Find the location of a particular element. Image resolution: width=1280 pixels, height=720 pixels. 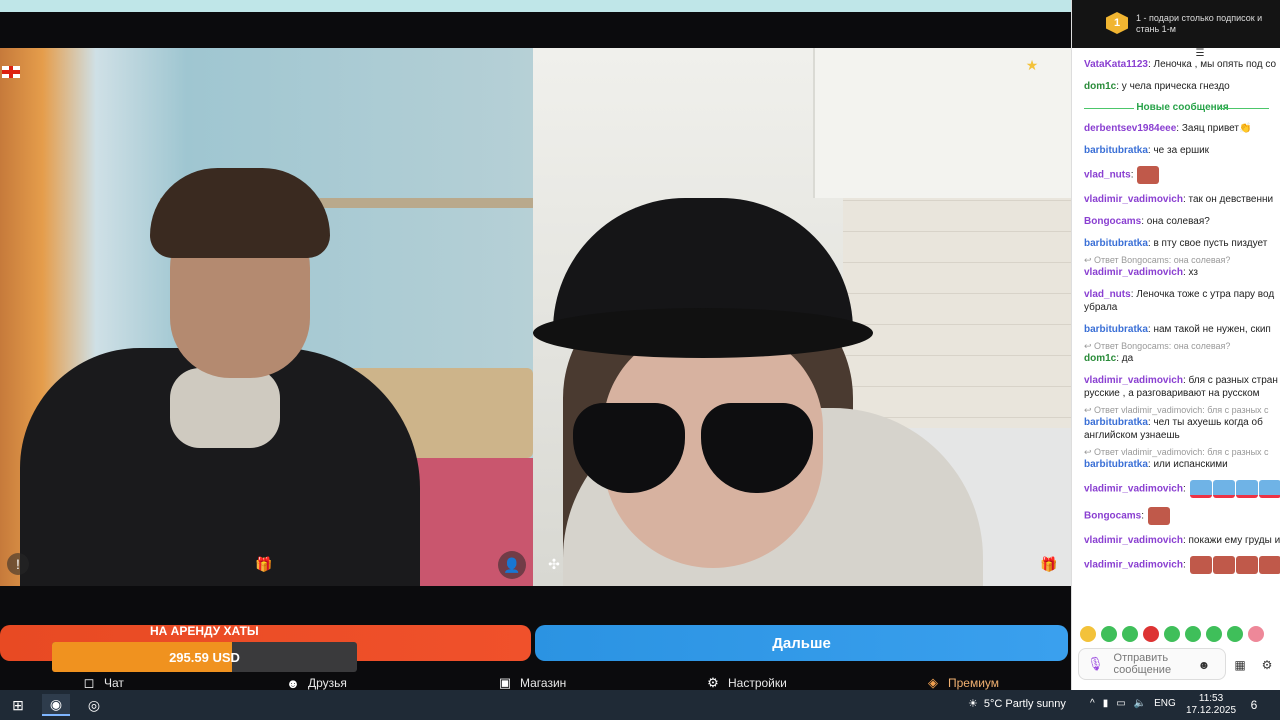

chat-message: barbitubratka: или испанскими is located at coordinates (1182, 464).